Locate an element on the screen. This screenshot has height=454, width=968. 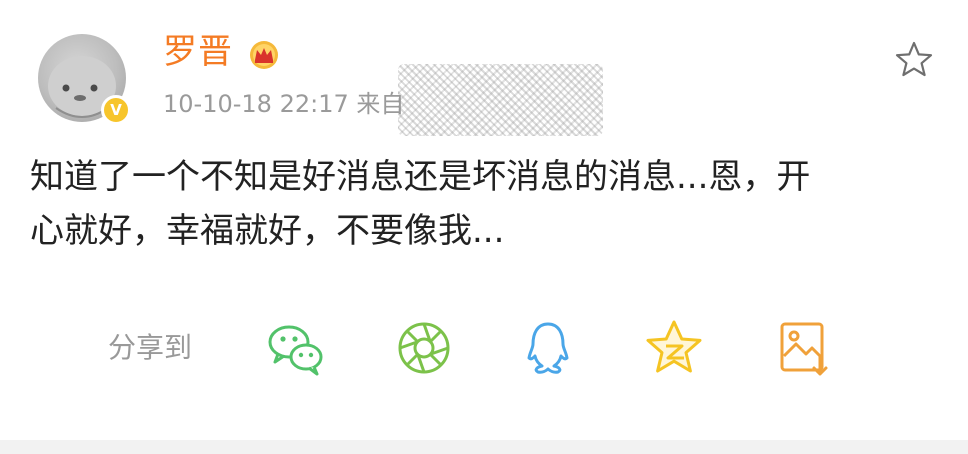
qq-icon is located at coordinates (548, 348).